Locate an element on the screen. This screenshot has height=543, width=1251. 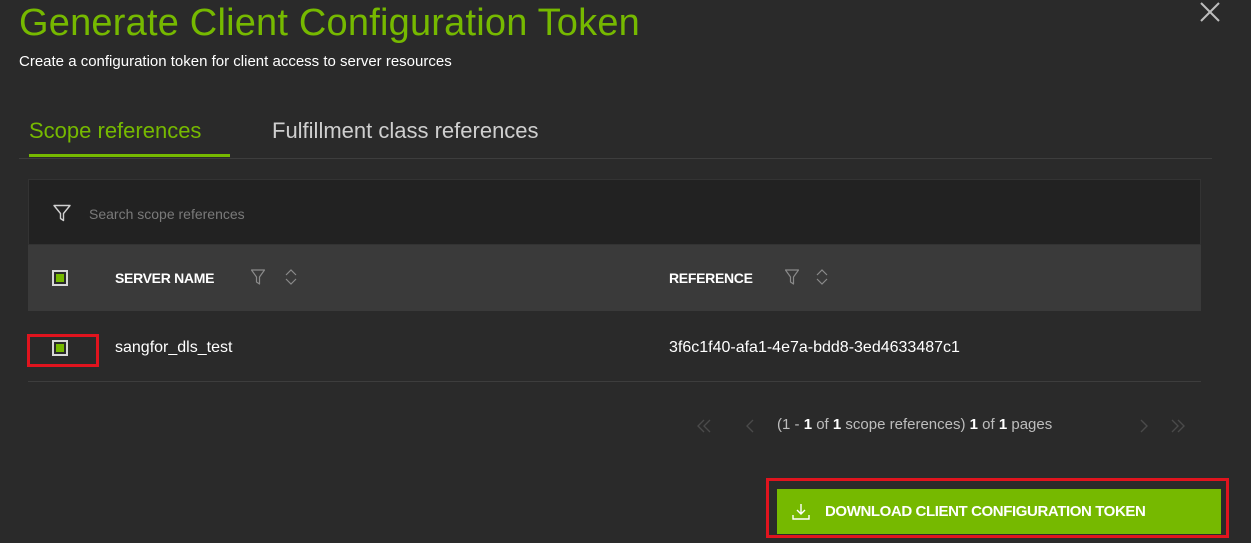
row-checkbox-highlight is located at coordinates (63, 350).